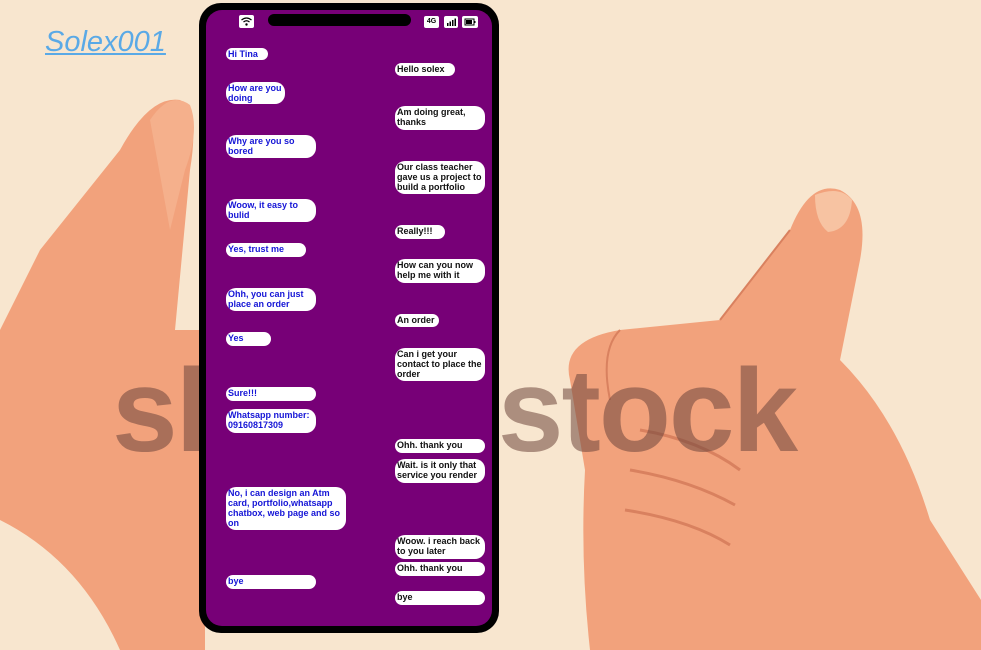 Image resolution: width=981 pixels, height=650 pixels. I want to click on message-bubble-left: Sure!!!, so click(271, 394).